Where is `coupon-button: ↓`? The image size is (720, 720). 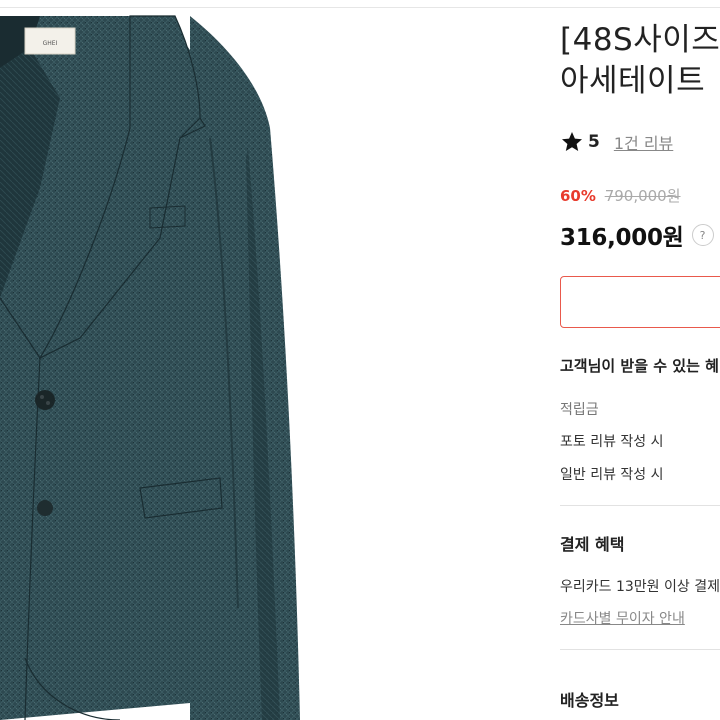
coupon-button: ↓ is located at coordinates (640, 302).